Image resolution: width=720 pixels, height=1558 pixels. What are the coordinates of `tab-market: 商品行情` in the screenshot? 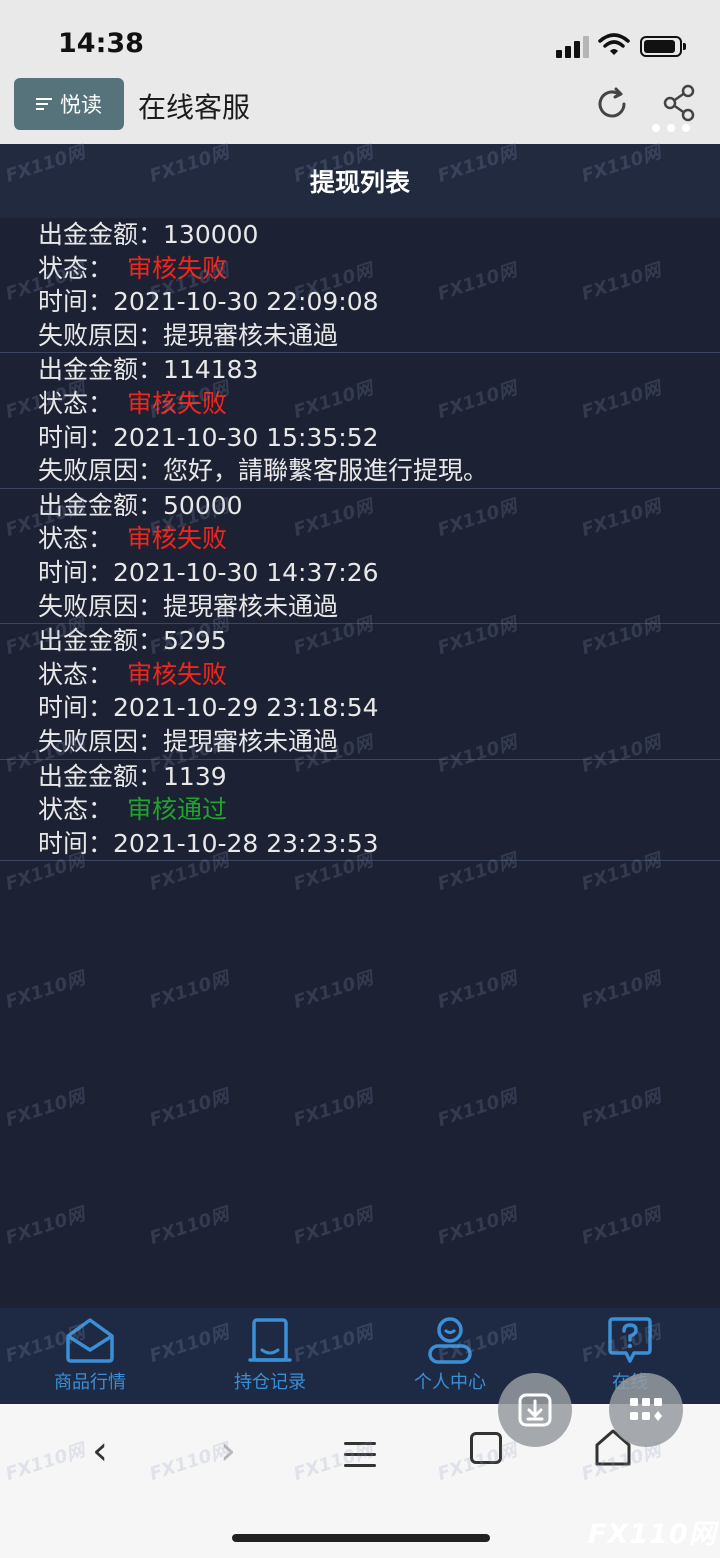 It's located at (90, 1355).